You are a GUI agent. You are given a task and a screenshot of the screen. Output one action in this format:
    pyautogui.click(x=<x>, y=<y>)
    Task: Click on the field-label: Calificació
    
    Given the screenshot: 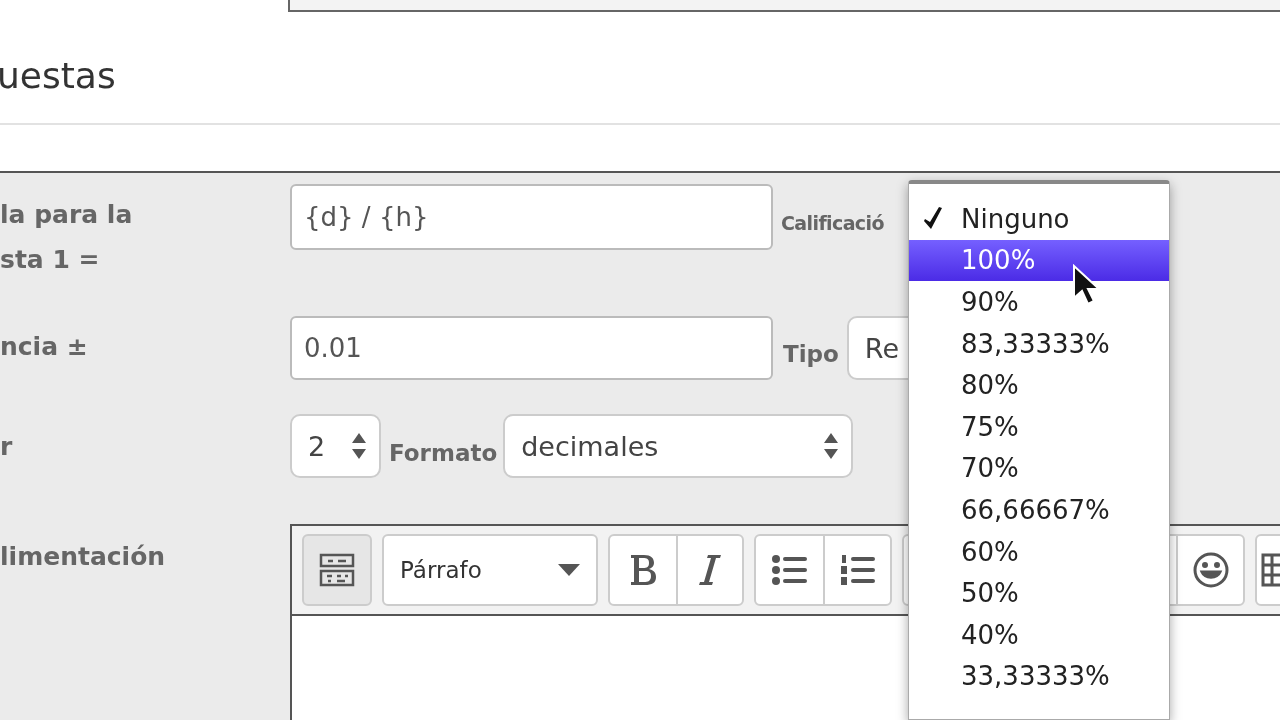 What is the action you would take?
    pyautogui.click(x=832, y=222)
    